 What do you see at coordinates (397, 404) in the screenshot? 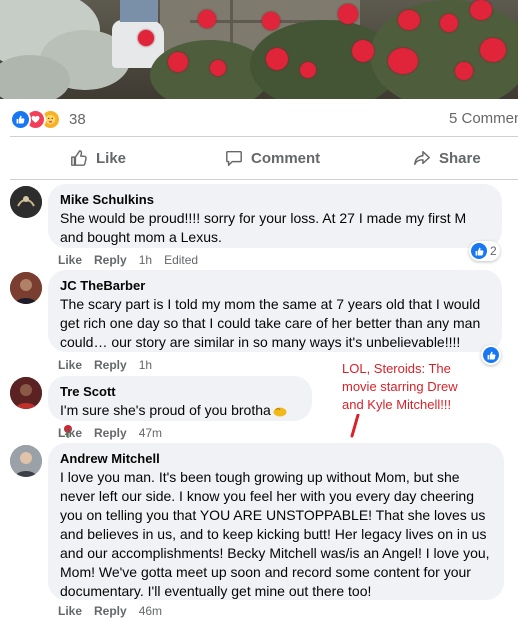
I see `annotation-line: and Kyle Mitchell!!!` at bounding box center [397, 404].